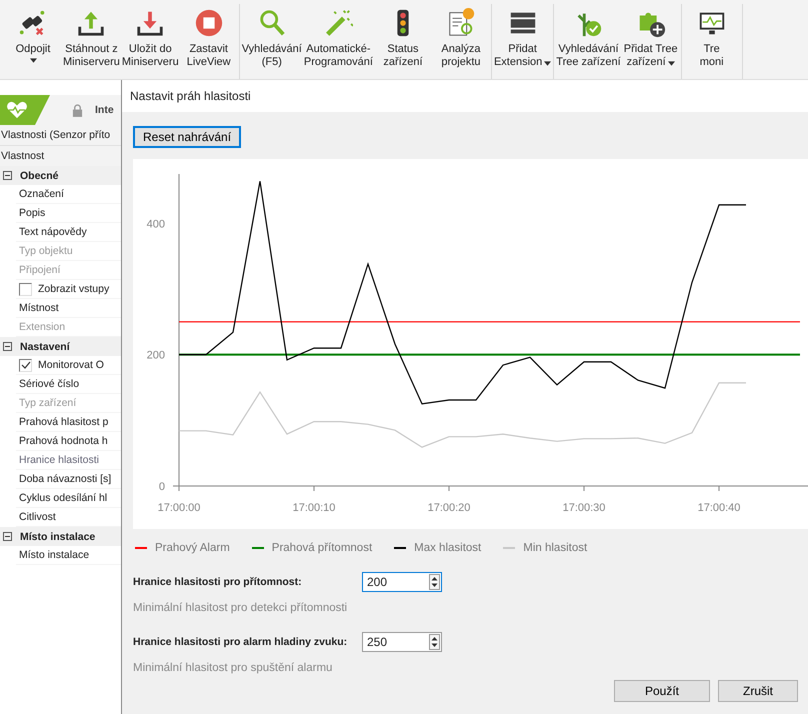 This screenshot has height=714, width=808. What do you see at coordinates (39, 270) in the screenshot?
I see `property-label: Připojení` at bounding box center [39, 270].